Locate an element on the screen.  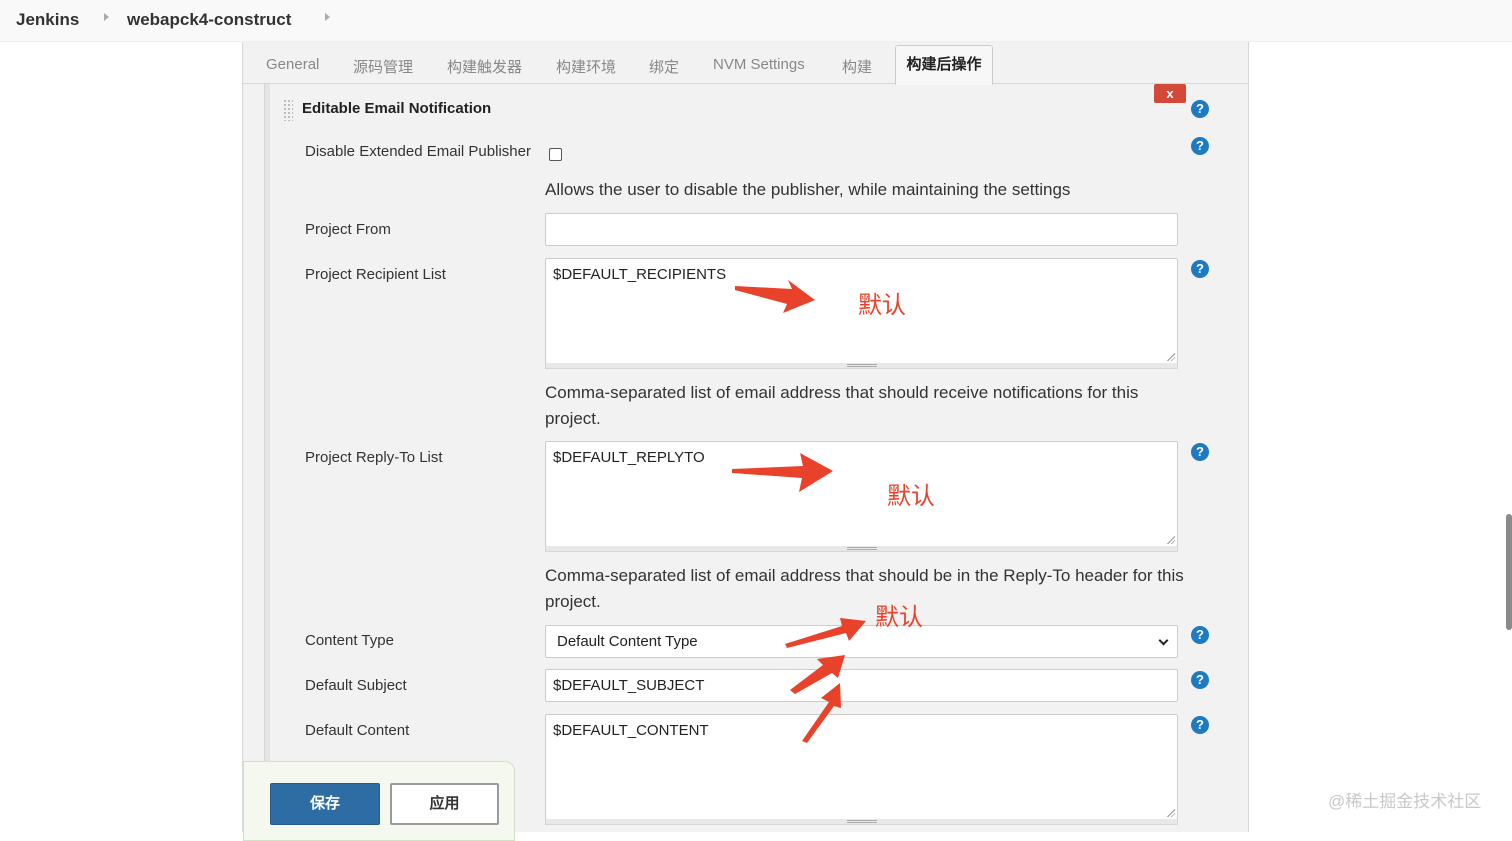
default-subject-label: Default Subject is located at coordinates (356, 685).